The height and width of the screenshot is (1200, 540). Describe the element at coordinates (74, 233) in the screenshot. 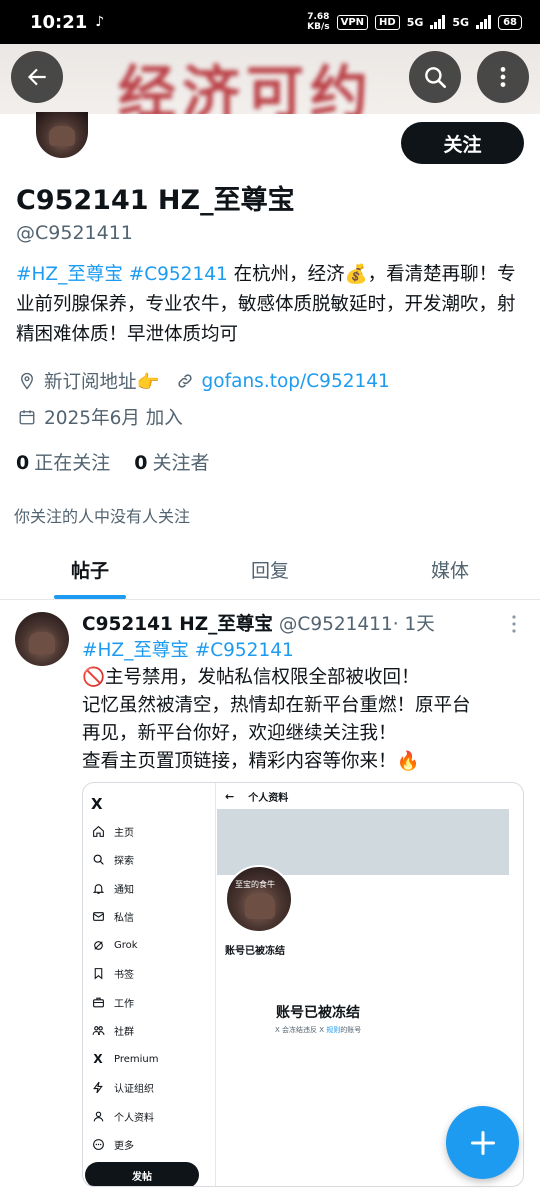

I see `user-handle: @C9521411` at that location.